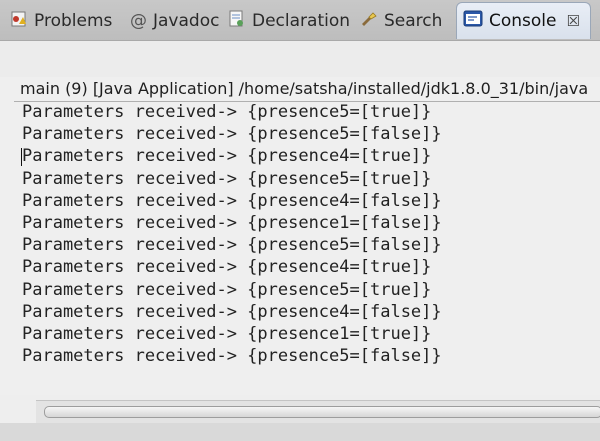 This screenshot has height=441, width=600. I want to click on text-cursor, so click(21, 157).